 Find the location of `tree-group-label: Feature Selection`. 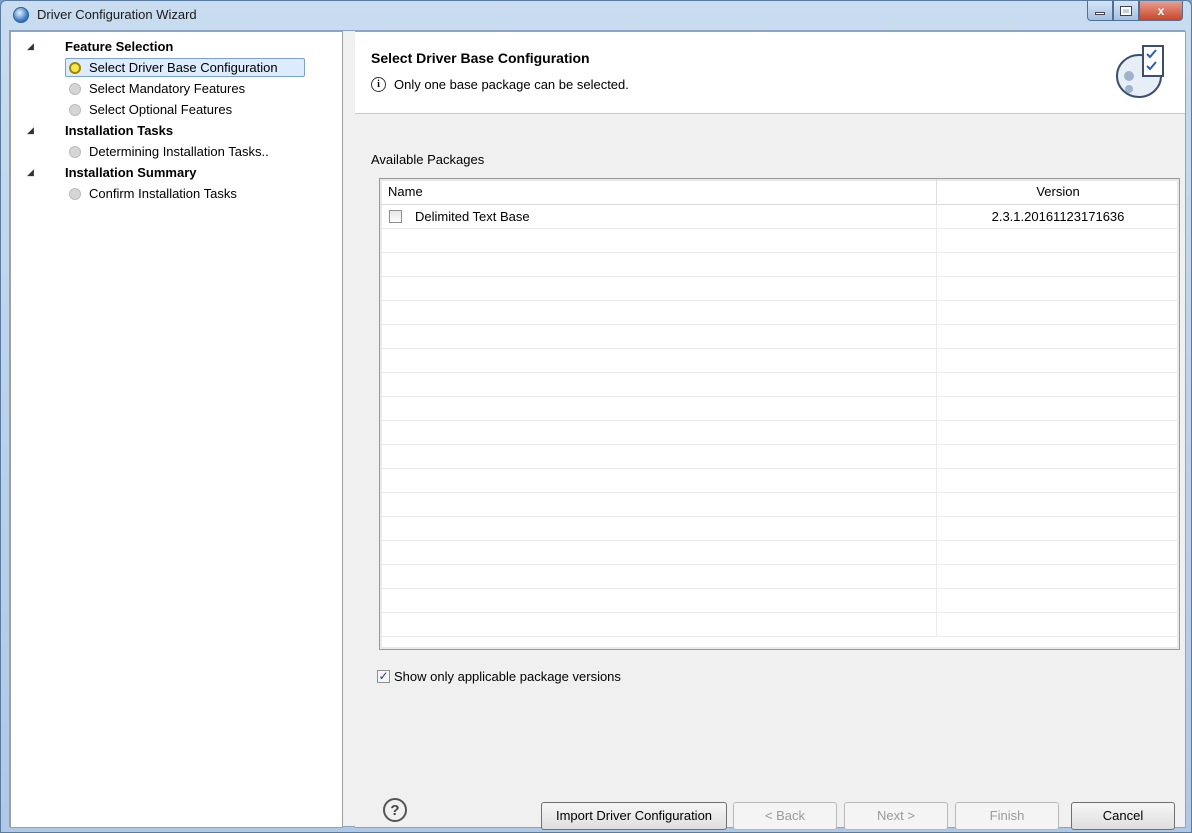

tree-group-label: Feature Selection is located at coordinates (119, 46).